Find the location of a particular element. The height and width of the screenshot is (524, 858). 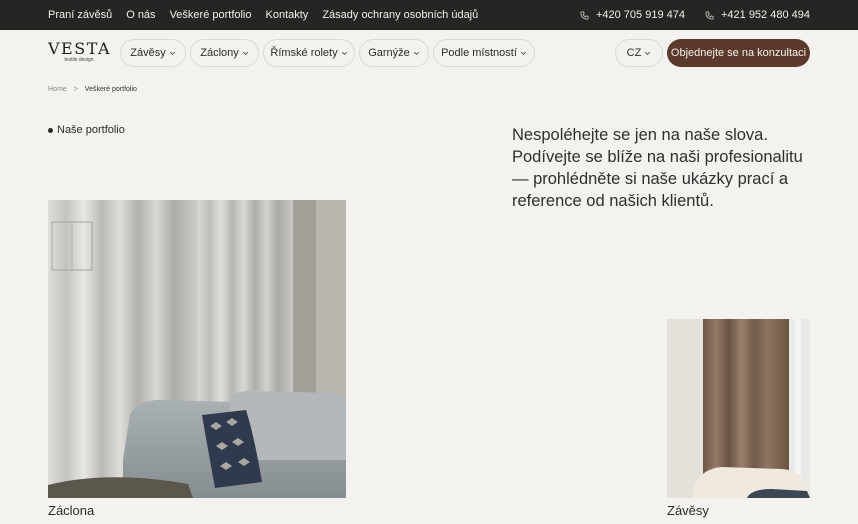

top-link-contacts: Kontakty is located at coordinates (287, 15).